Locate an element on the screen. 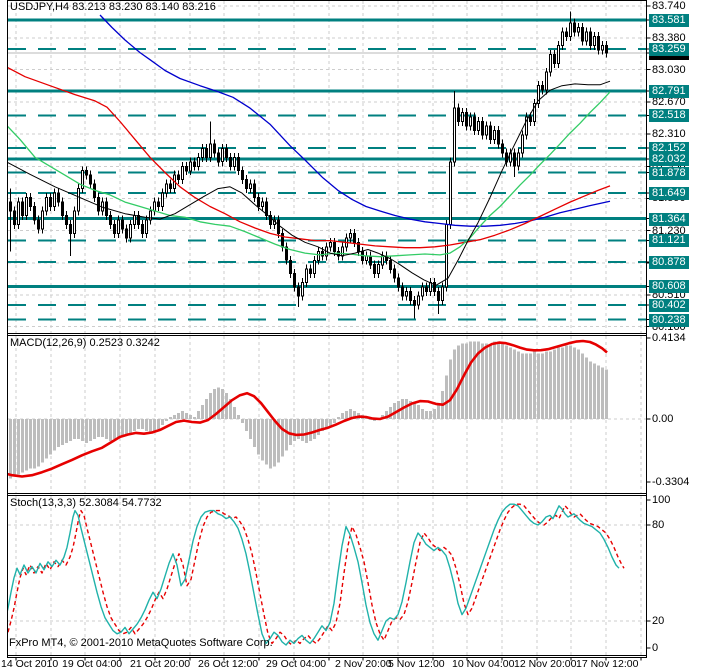 Image resolution: width=710 pixels, height=671 pixels. level-price-badge: 80.402 is located at coordinates (669, 305).